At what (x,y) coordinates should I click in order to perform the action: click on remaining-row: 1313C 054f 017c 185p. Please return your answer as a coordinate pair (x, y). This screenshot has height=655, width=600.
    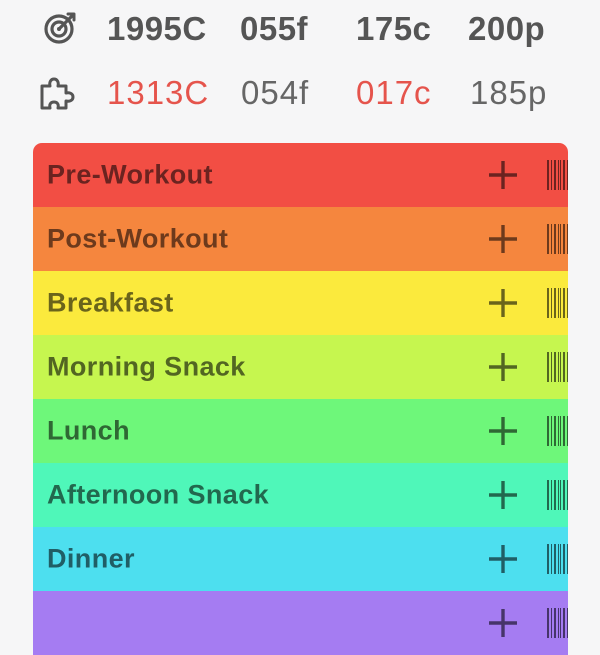
    Looking at the image, I should click on (300, 92).